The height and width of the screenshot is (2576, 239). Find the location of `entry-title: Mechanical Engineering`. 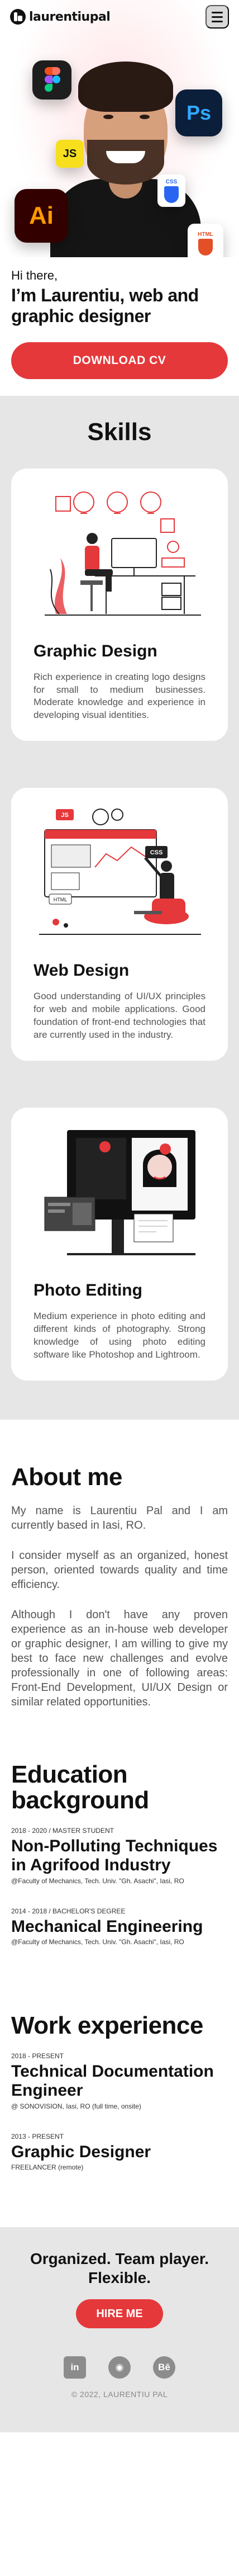

entry-title: Mechanical Engineering is located at coordinates (107, 1926).